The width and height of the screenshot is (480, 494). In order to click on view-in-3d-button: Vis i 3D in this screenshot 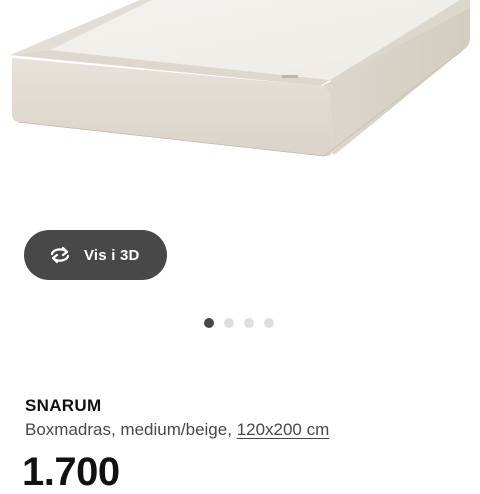, I will do `click(95, 255)`.